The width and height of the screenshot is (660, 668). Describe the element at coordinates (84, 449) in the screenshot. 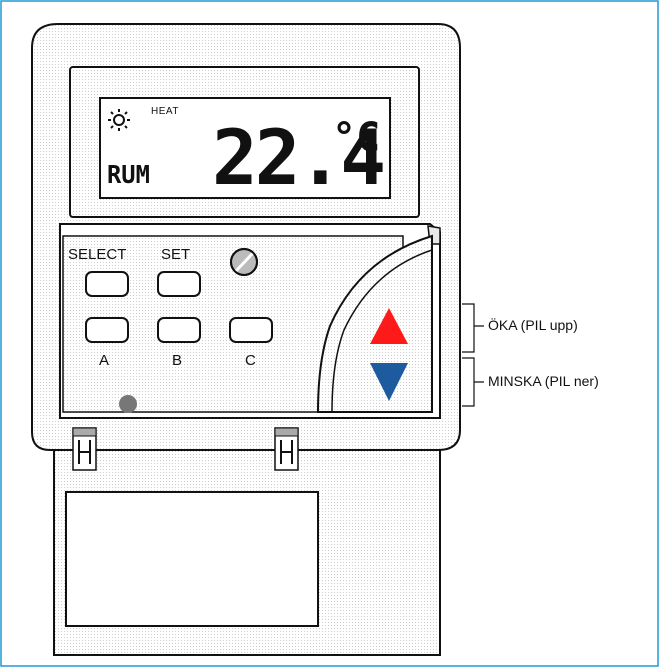

I see `hinge-left` at that location.